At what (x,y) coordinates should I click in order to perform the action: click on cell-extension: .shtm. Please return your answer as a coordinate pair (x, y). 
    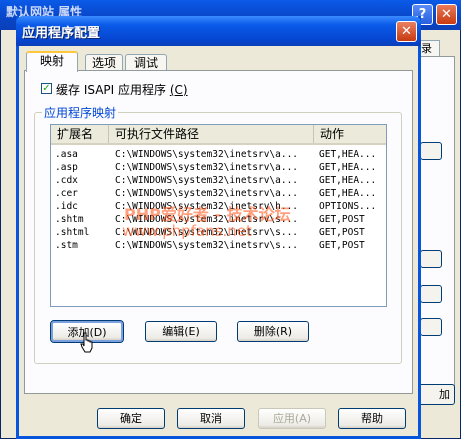
    Looking at the image, I should click on (69, 219).